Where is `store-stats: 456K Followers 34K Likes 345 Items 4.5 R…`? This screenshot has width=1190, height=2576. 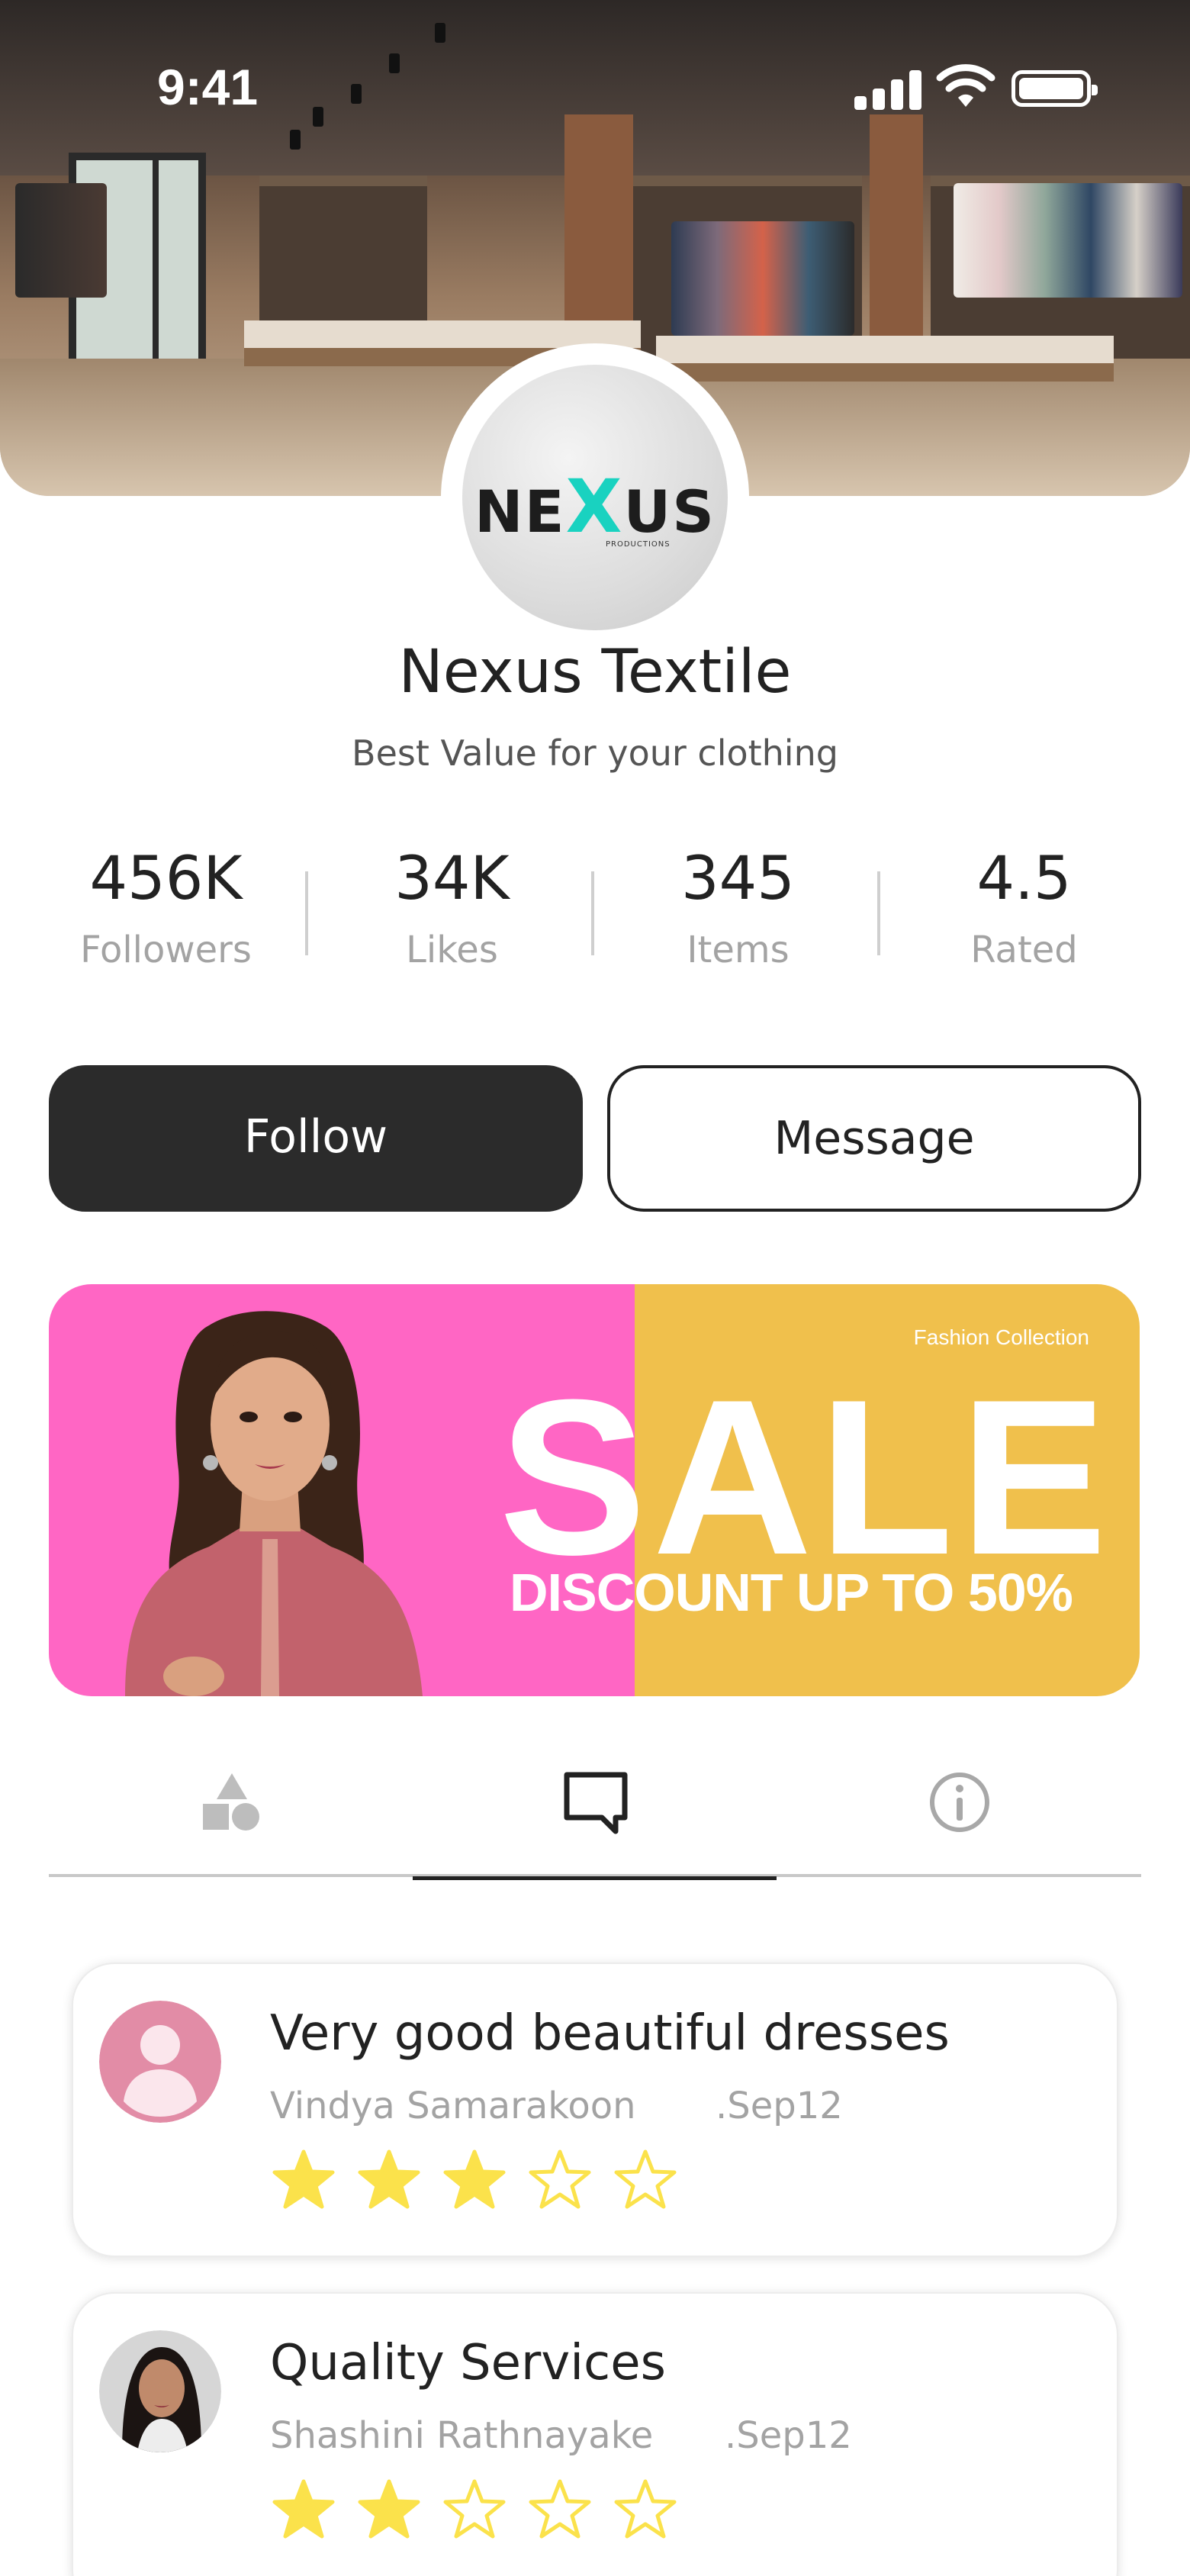 store-stats: 456K Followers 34K Likes 345 Items 4.5 R… is located at coordinates (595, 919).